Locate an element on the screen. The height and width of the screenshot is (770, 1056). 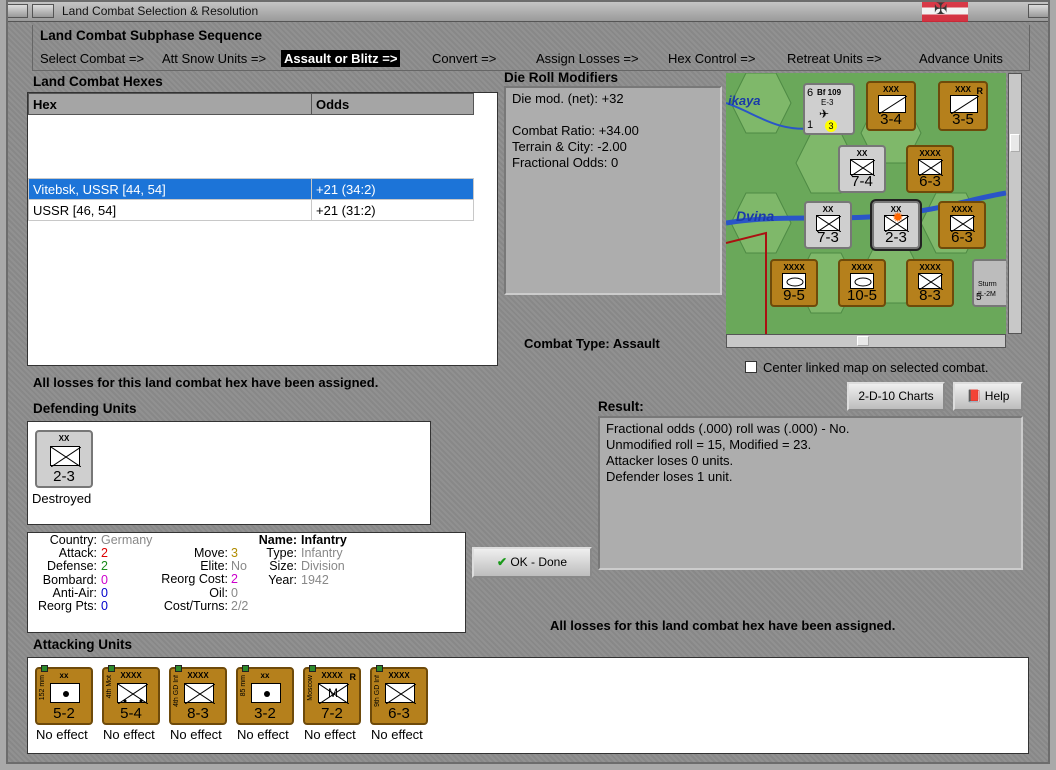
attacking-unit: XXXX 9th GD Inf 6-3 is located at coordinates (399, 695).